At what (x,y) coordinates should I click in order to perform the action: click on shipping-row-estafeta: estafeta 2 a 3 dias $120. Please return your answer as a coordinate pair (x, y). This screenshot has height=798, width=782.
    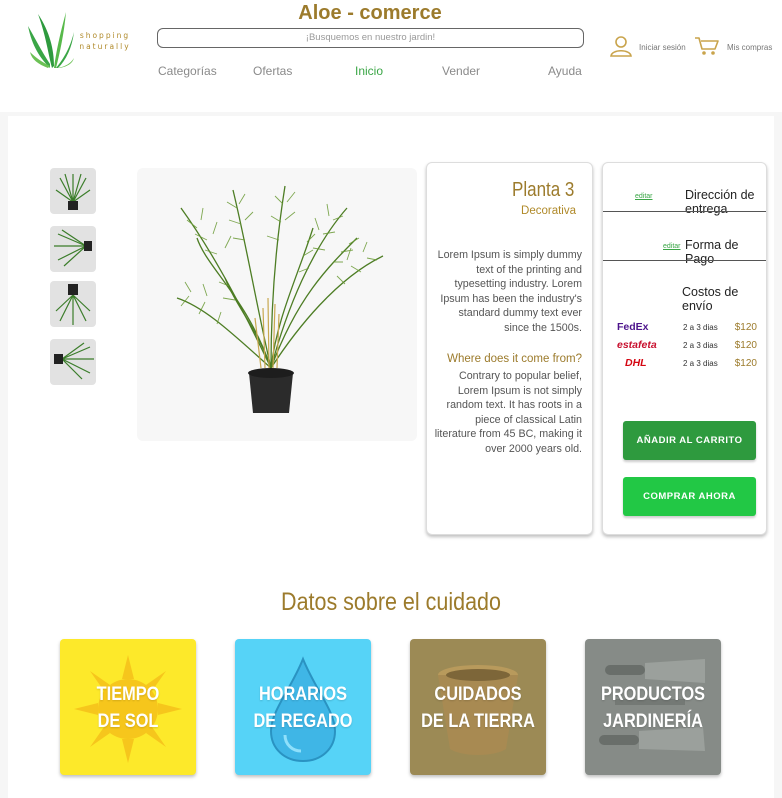
    Looking at the image, I should click on (687, 346).